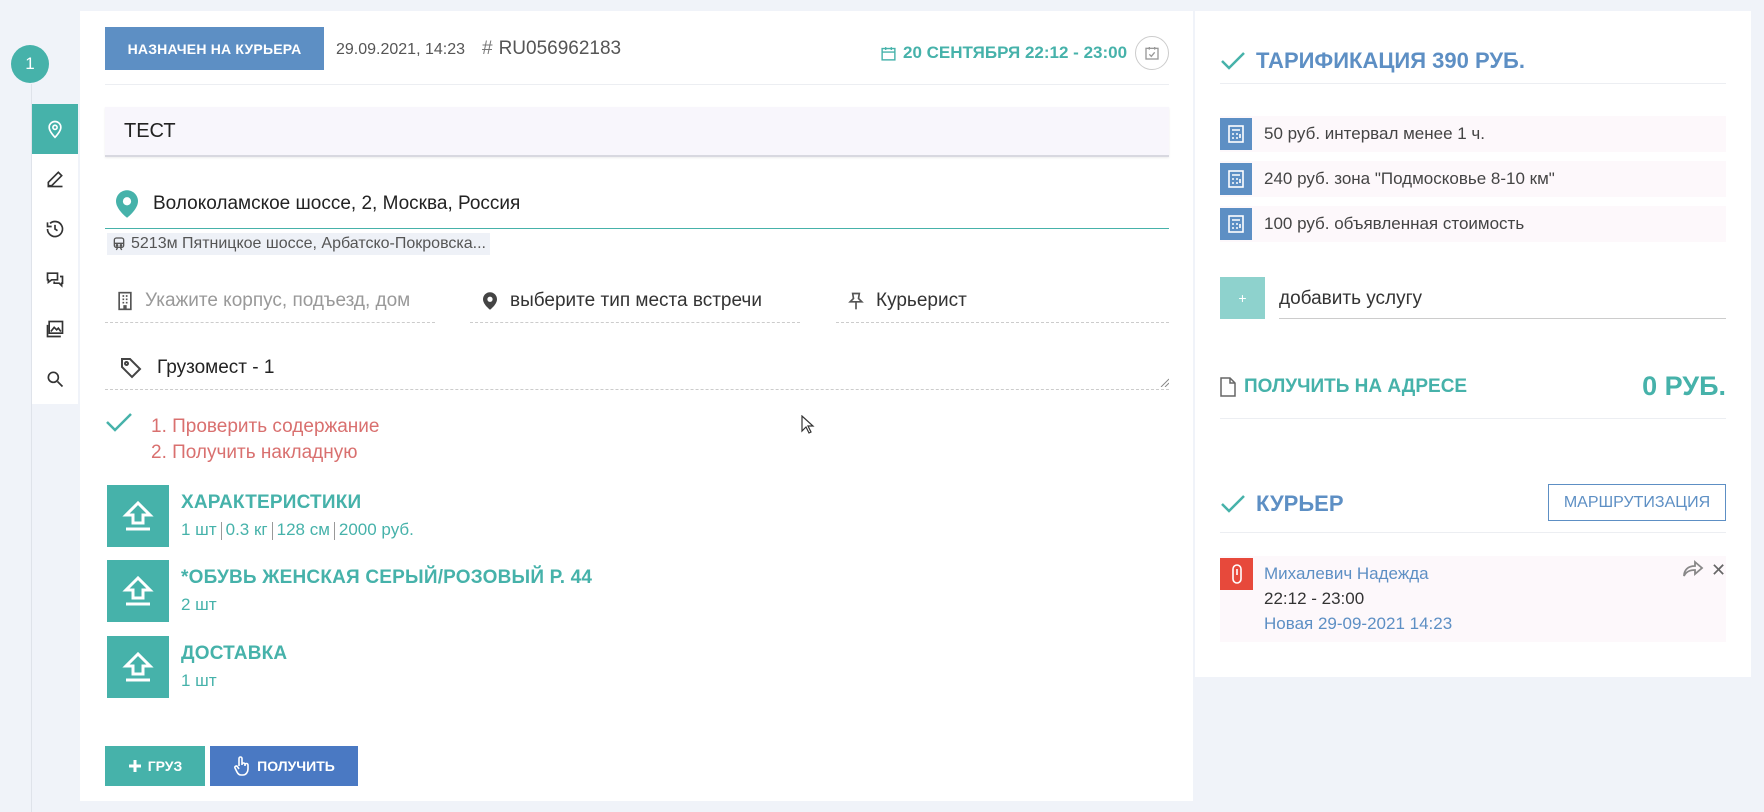  What do you see at coordinates (1473, 532) in the screenshot?
I see `courier-divider` at bounding box center [1473, 532].